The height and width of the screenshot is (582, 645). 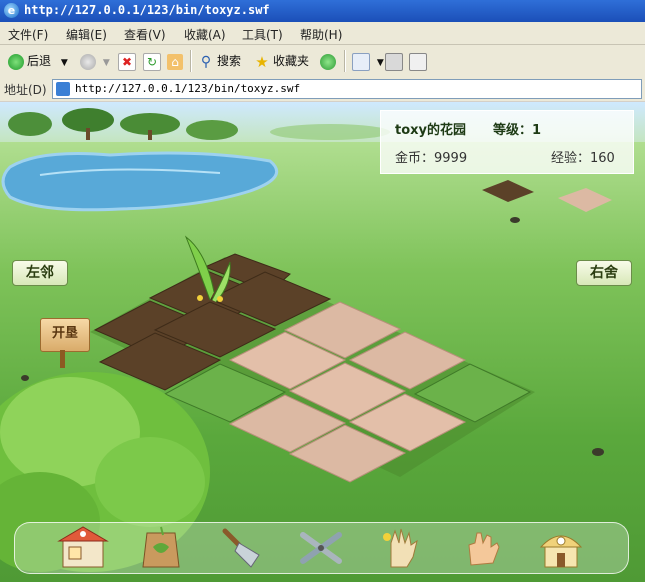 I want to click on edit-page-icon, so click(x=418, y=61).